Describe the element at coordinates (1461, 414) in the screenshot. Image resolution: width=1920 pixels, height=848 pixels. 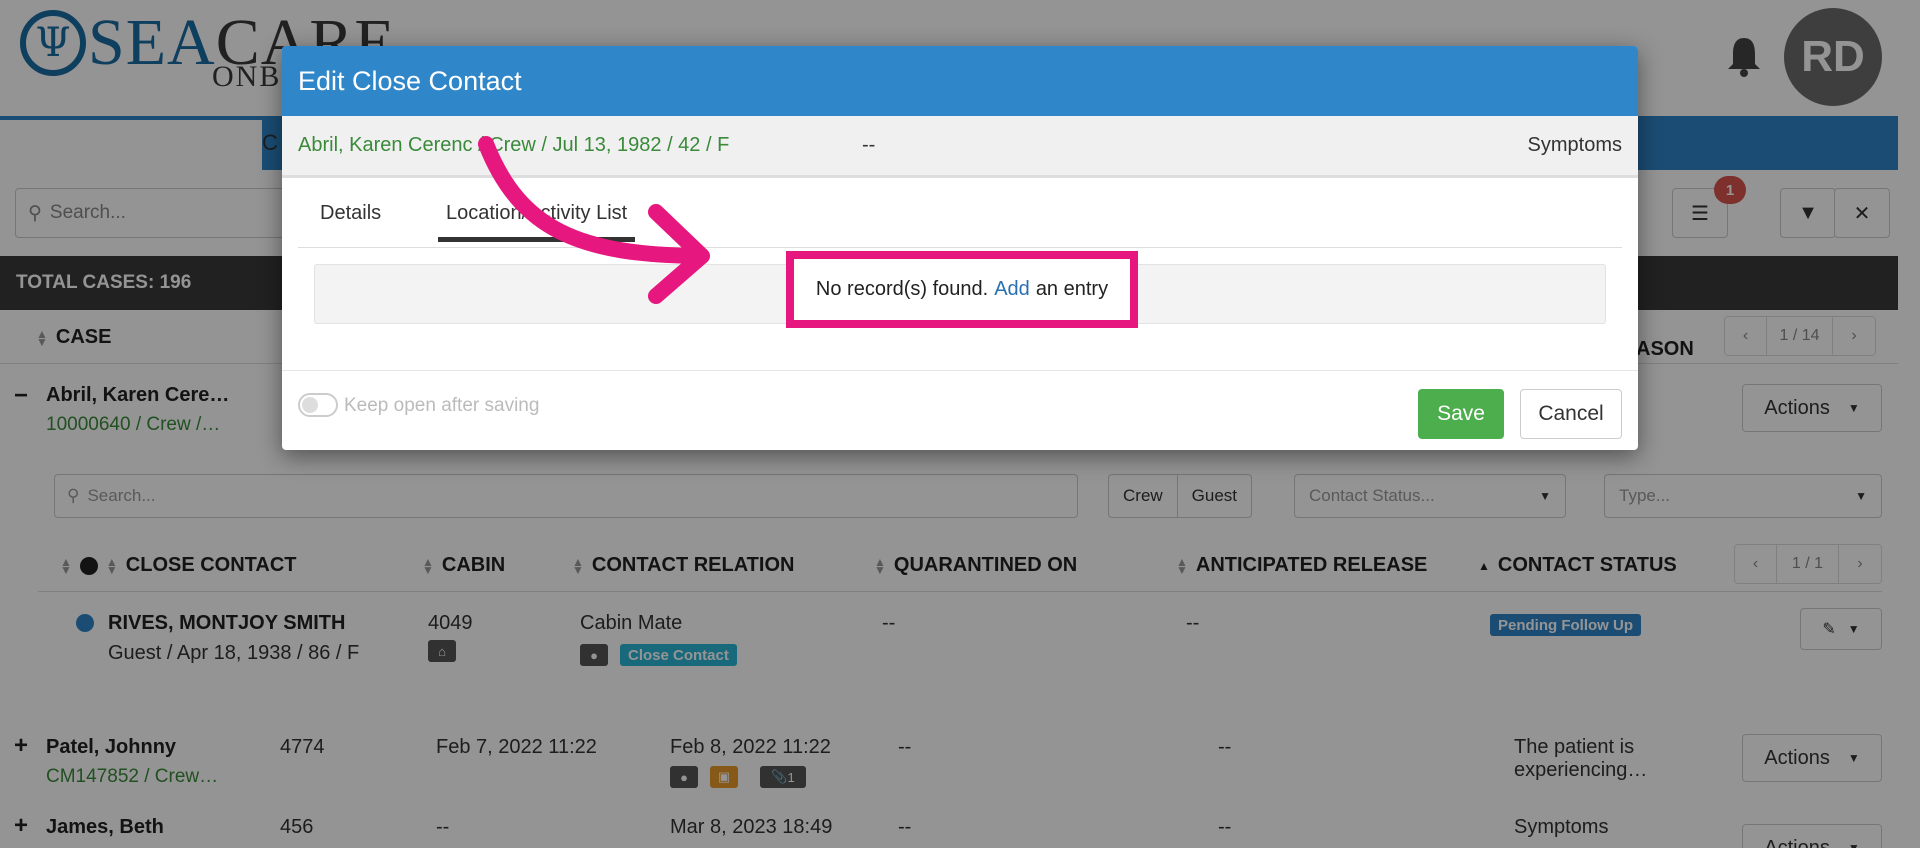
I see `save-button: Save` at that location.